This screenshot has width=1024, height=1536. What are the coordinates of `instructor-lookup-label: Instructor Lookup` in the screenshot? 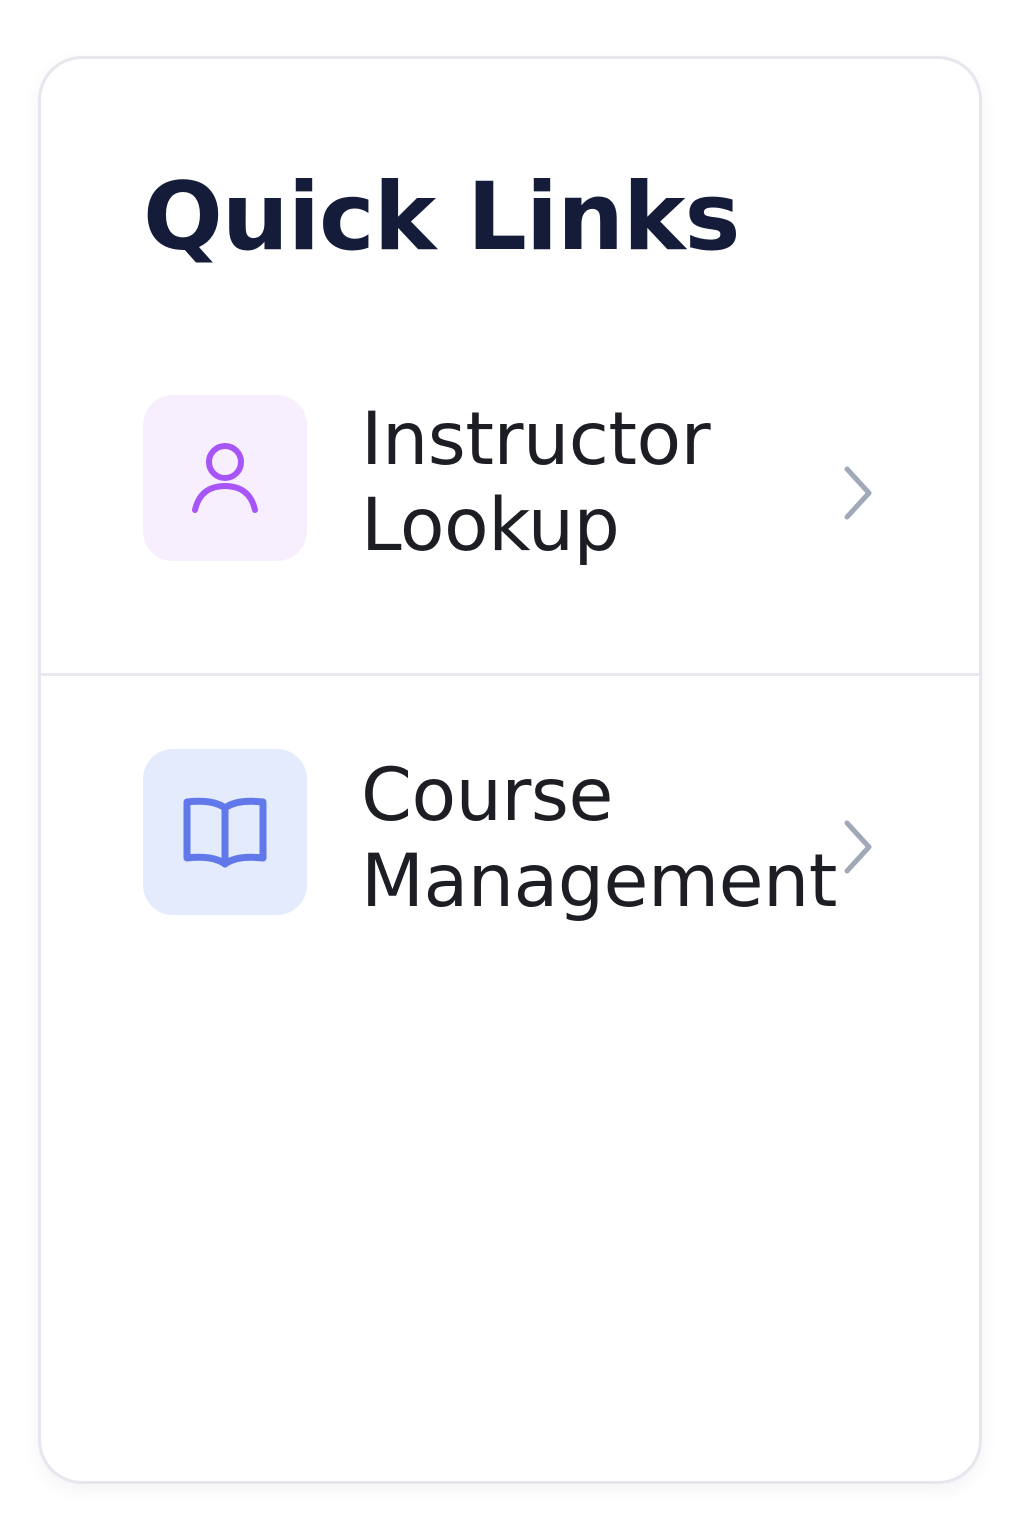 It's located at (601, 483).